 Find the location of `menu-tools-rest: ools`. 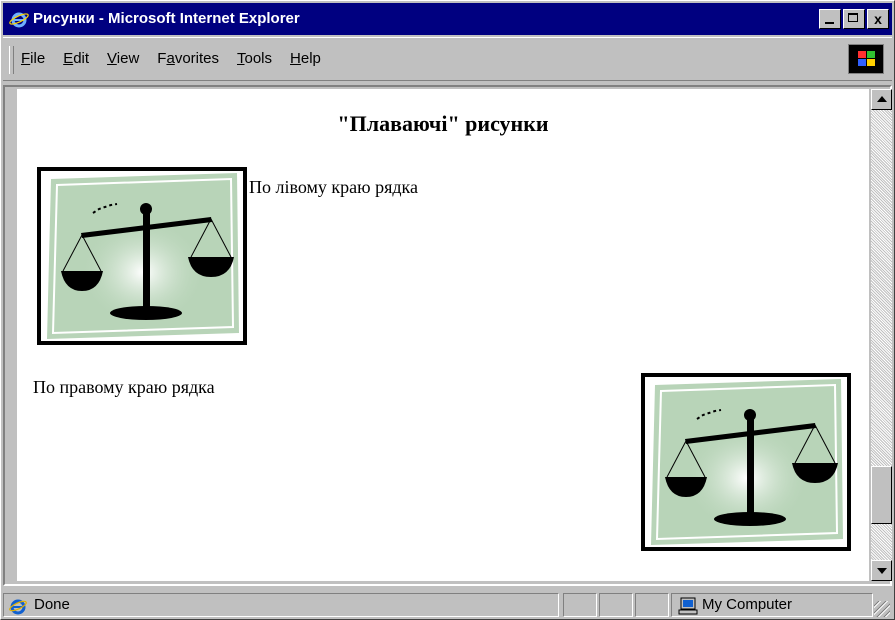

menu-tools-rest: ools is located at coordinates (258, 58).